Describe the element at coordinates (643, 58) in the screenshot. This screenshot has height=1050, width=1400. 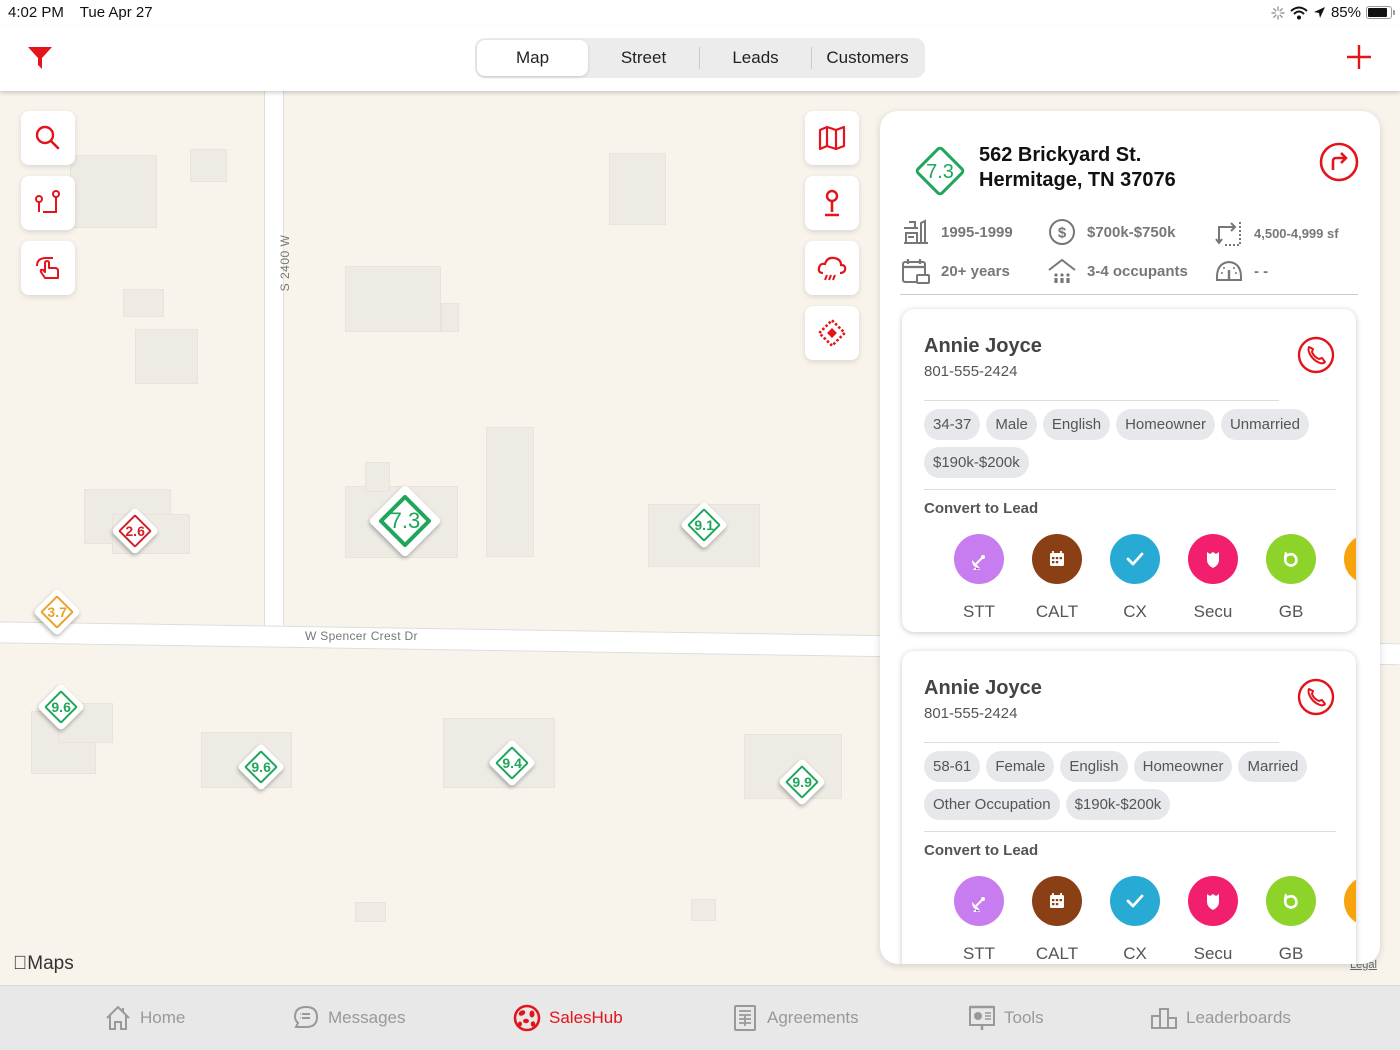
I see `tab-street: Street` at that location.